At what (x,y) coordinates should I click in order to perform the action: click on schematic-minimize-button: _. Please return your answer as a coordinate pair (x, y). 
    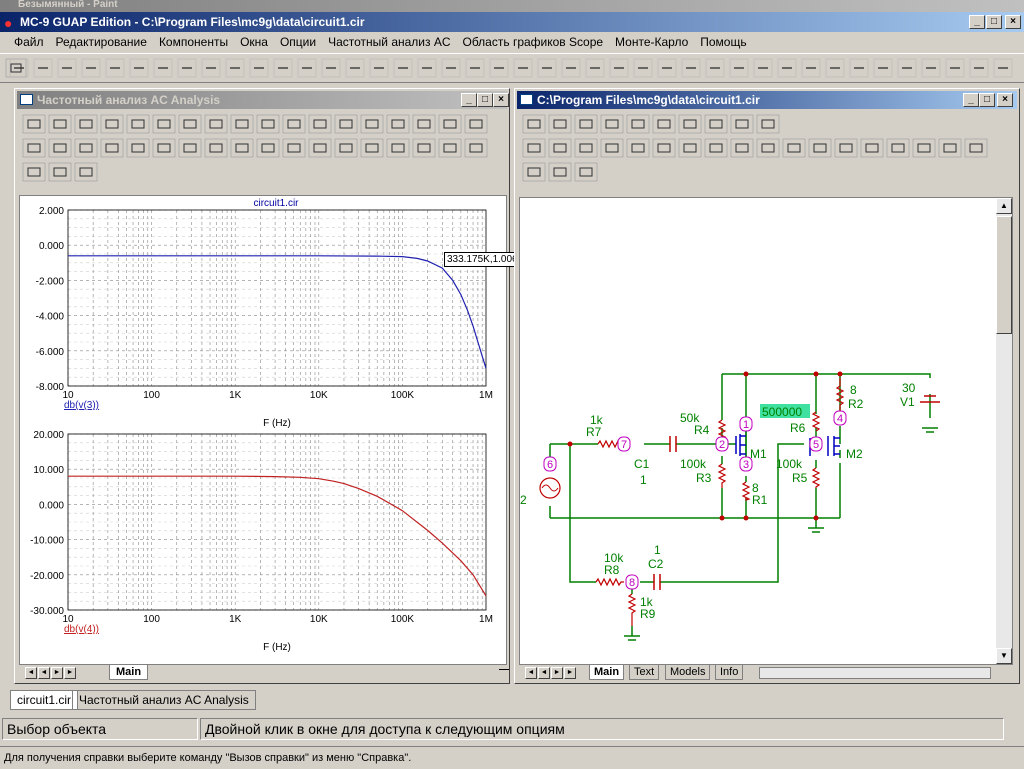
    Looking at the image, I should click on (971, 100).